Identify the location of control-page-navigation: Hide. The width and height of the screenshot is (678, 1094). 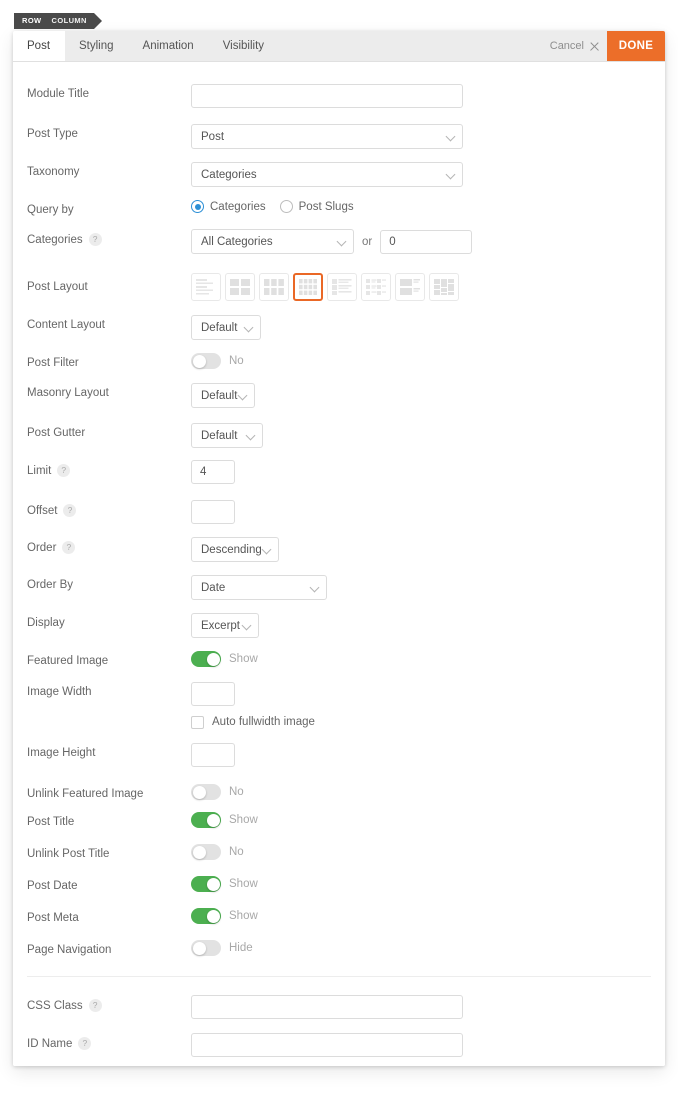
(421, 948).